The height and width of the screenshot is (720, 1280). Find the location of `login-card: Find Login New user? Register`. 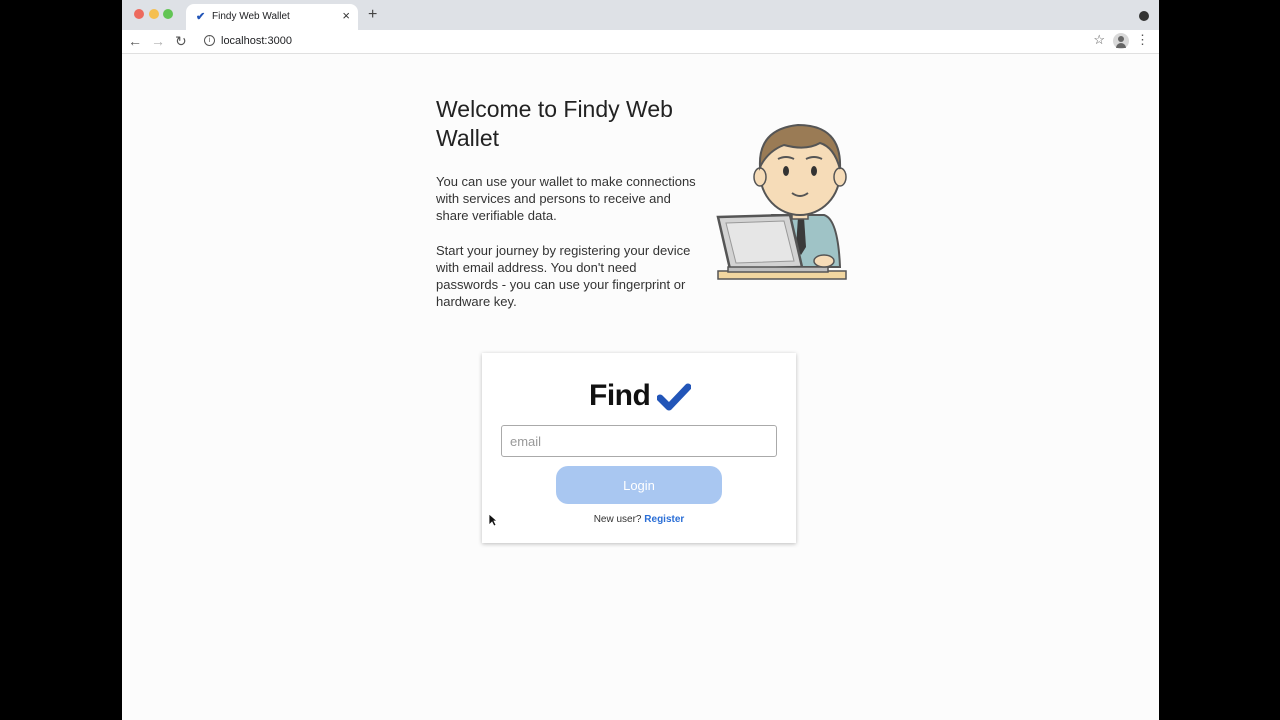

login-card: Find Login New user? Register is located at coordinates (639, 448).